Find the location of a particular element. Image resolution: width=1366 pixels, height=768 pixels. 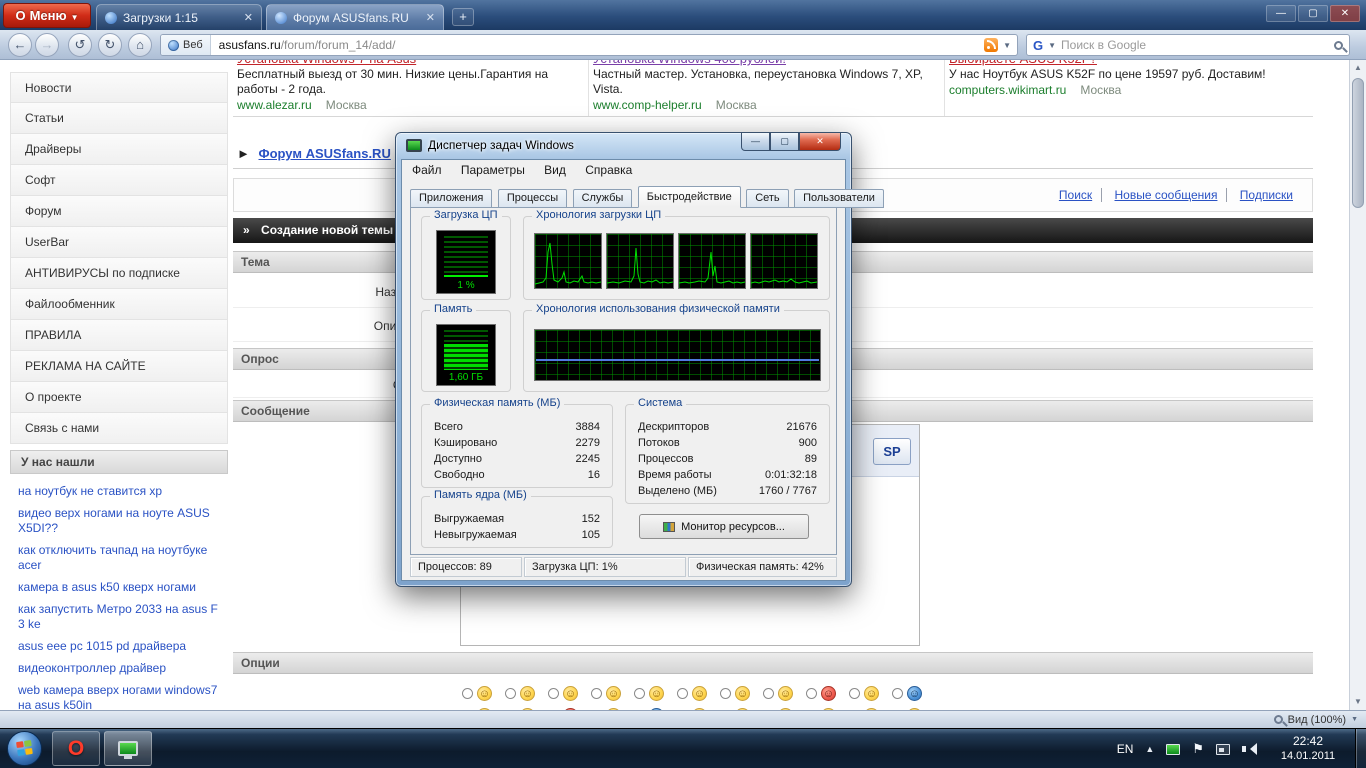

sidebar-item-articles: Статьи is located at coordinates (119, 118).